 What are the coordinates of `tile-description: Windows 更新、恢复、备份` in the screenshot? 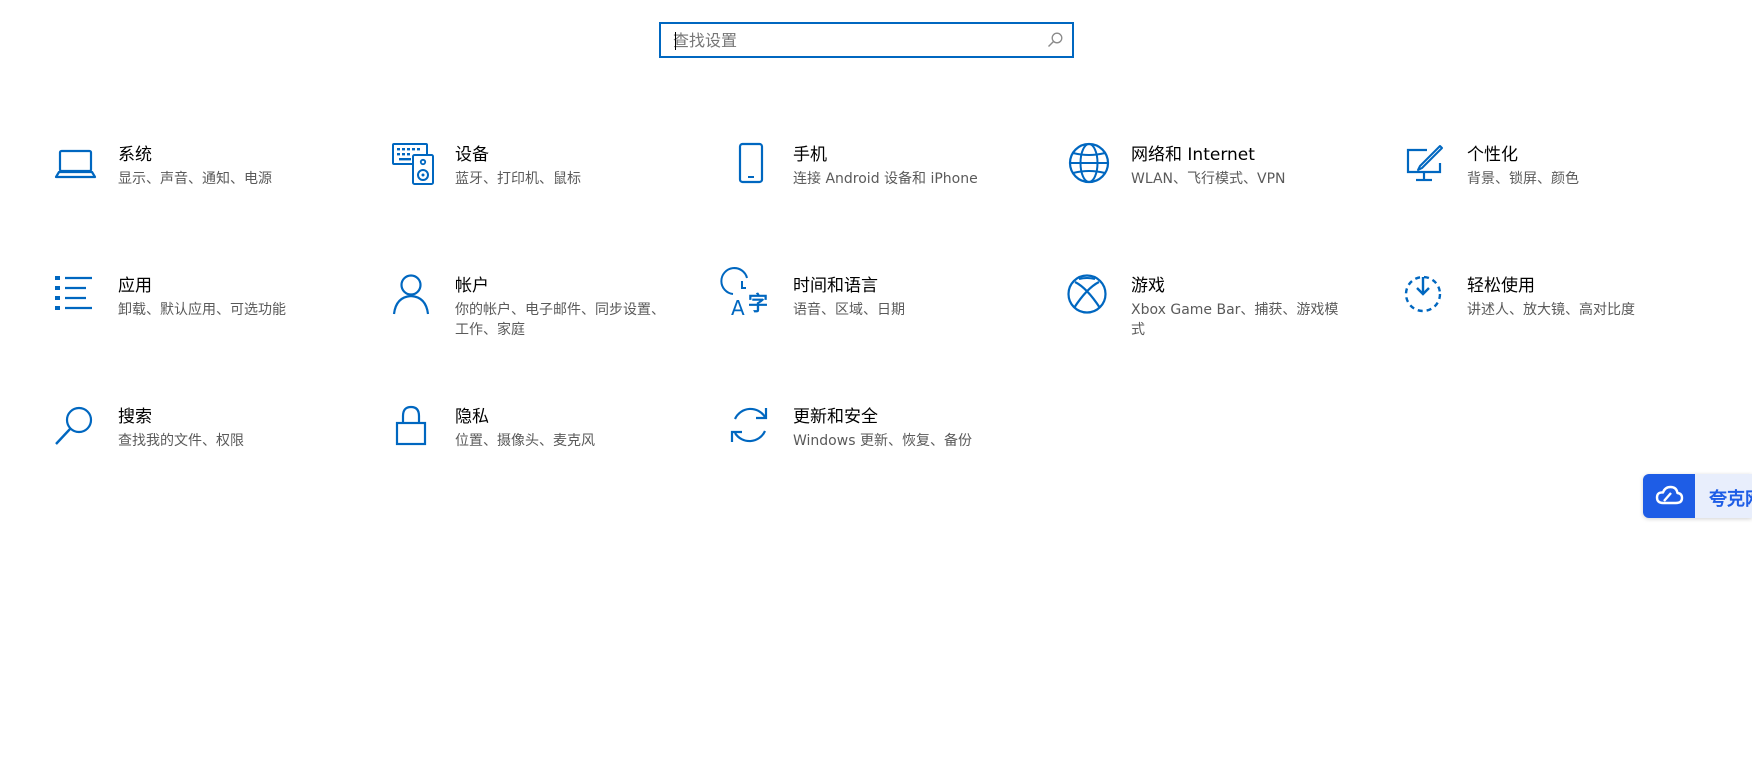 It's located at (882, 441).